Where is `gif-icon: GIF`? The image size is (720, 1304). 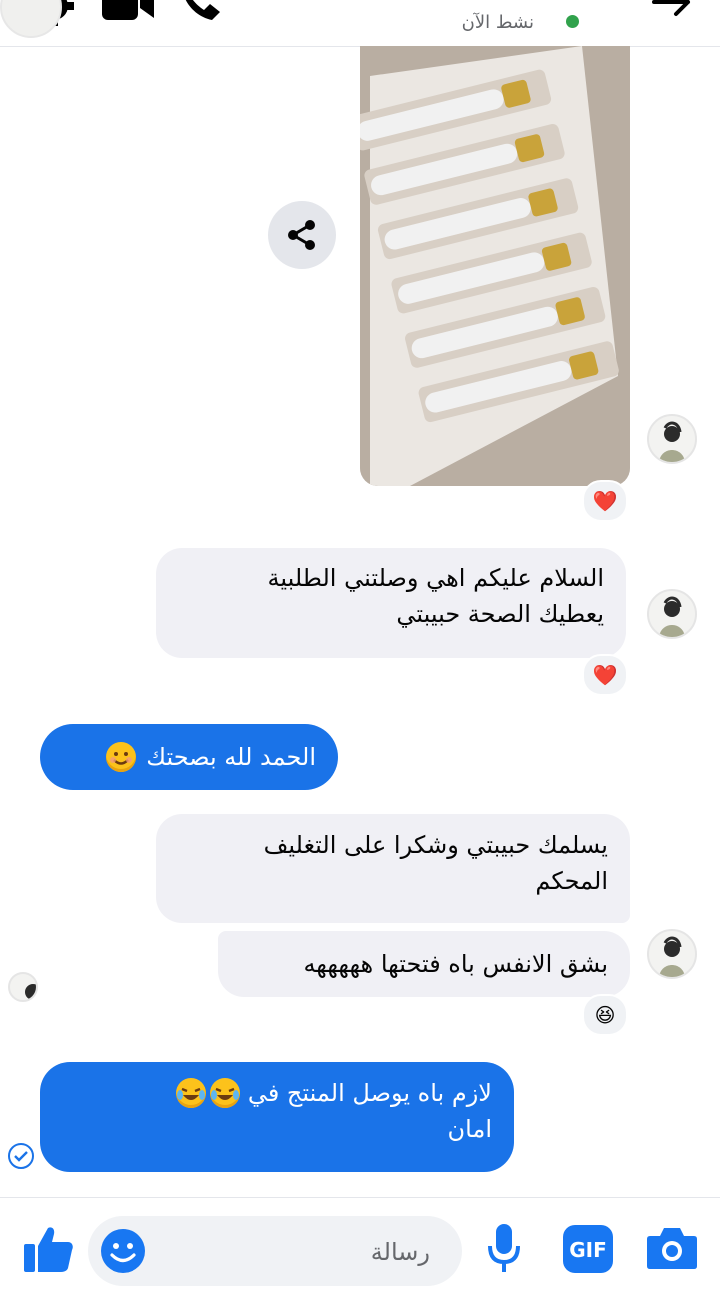
gif-icon: GIF is located at coordinates (588, 1249).